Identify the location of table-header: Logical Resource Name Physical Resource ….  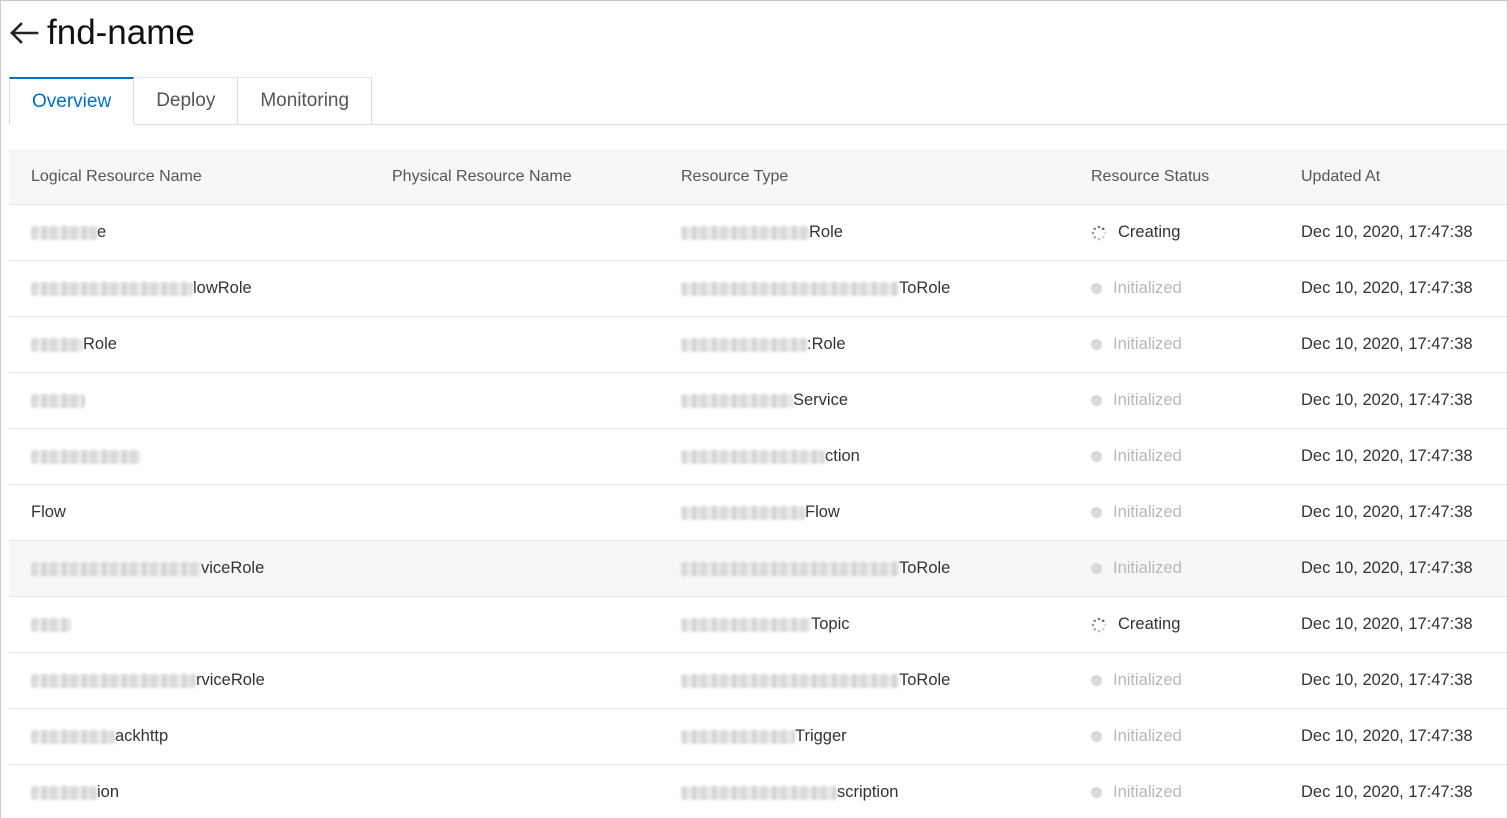
(758, 177).